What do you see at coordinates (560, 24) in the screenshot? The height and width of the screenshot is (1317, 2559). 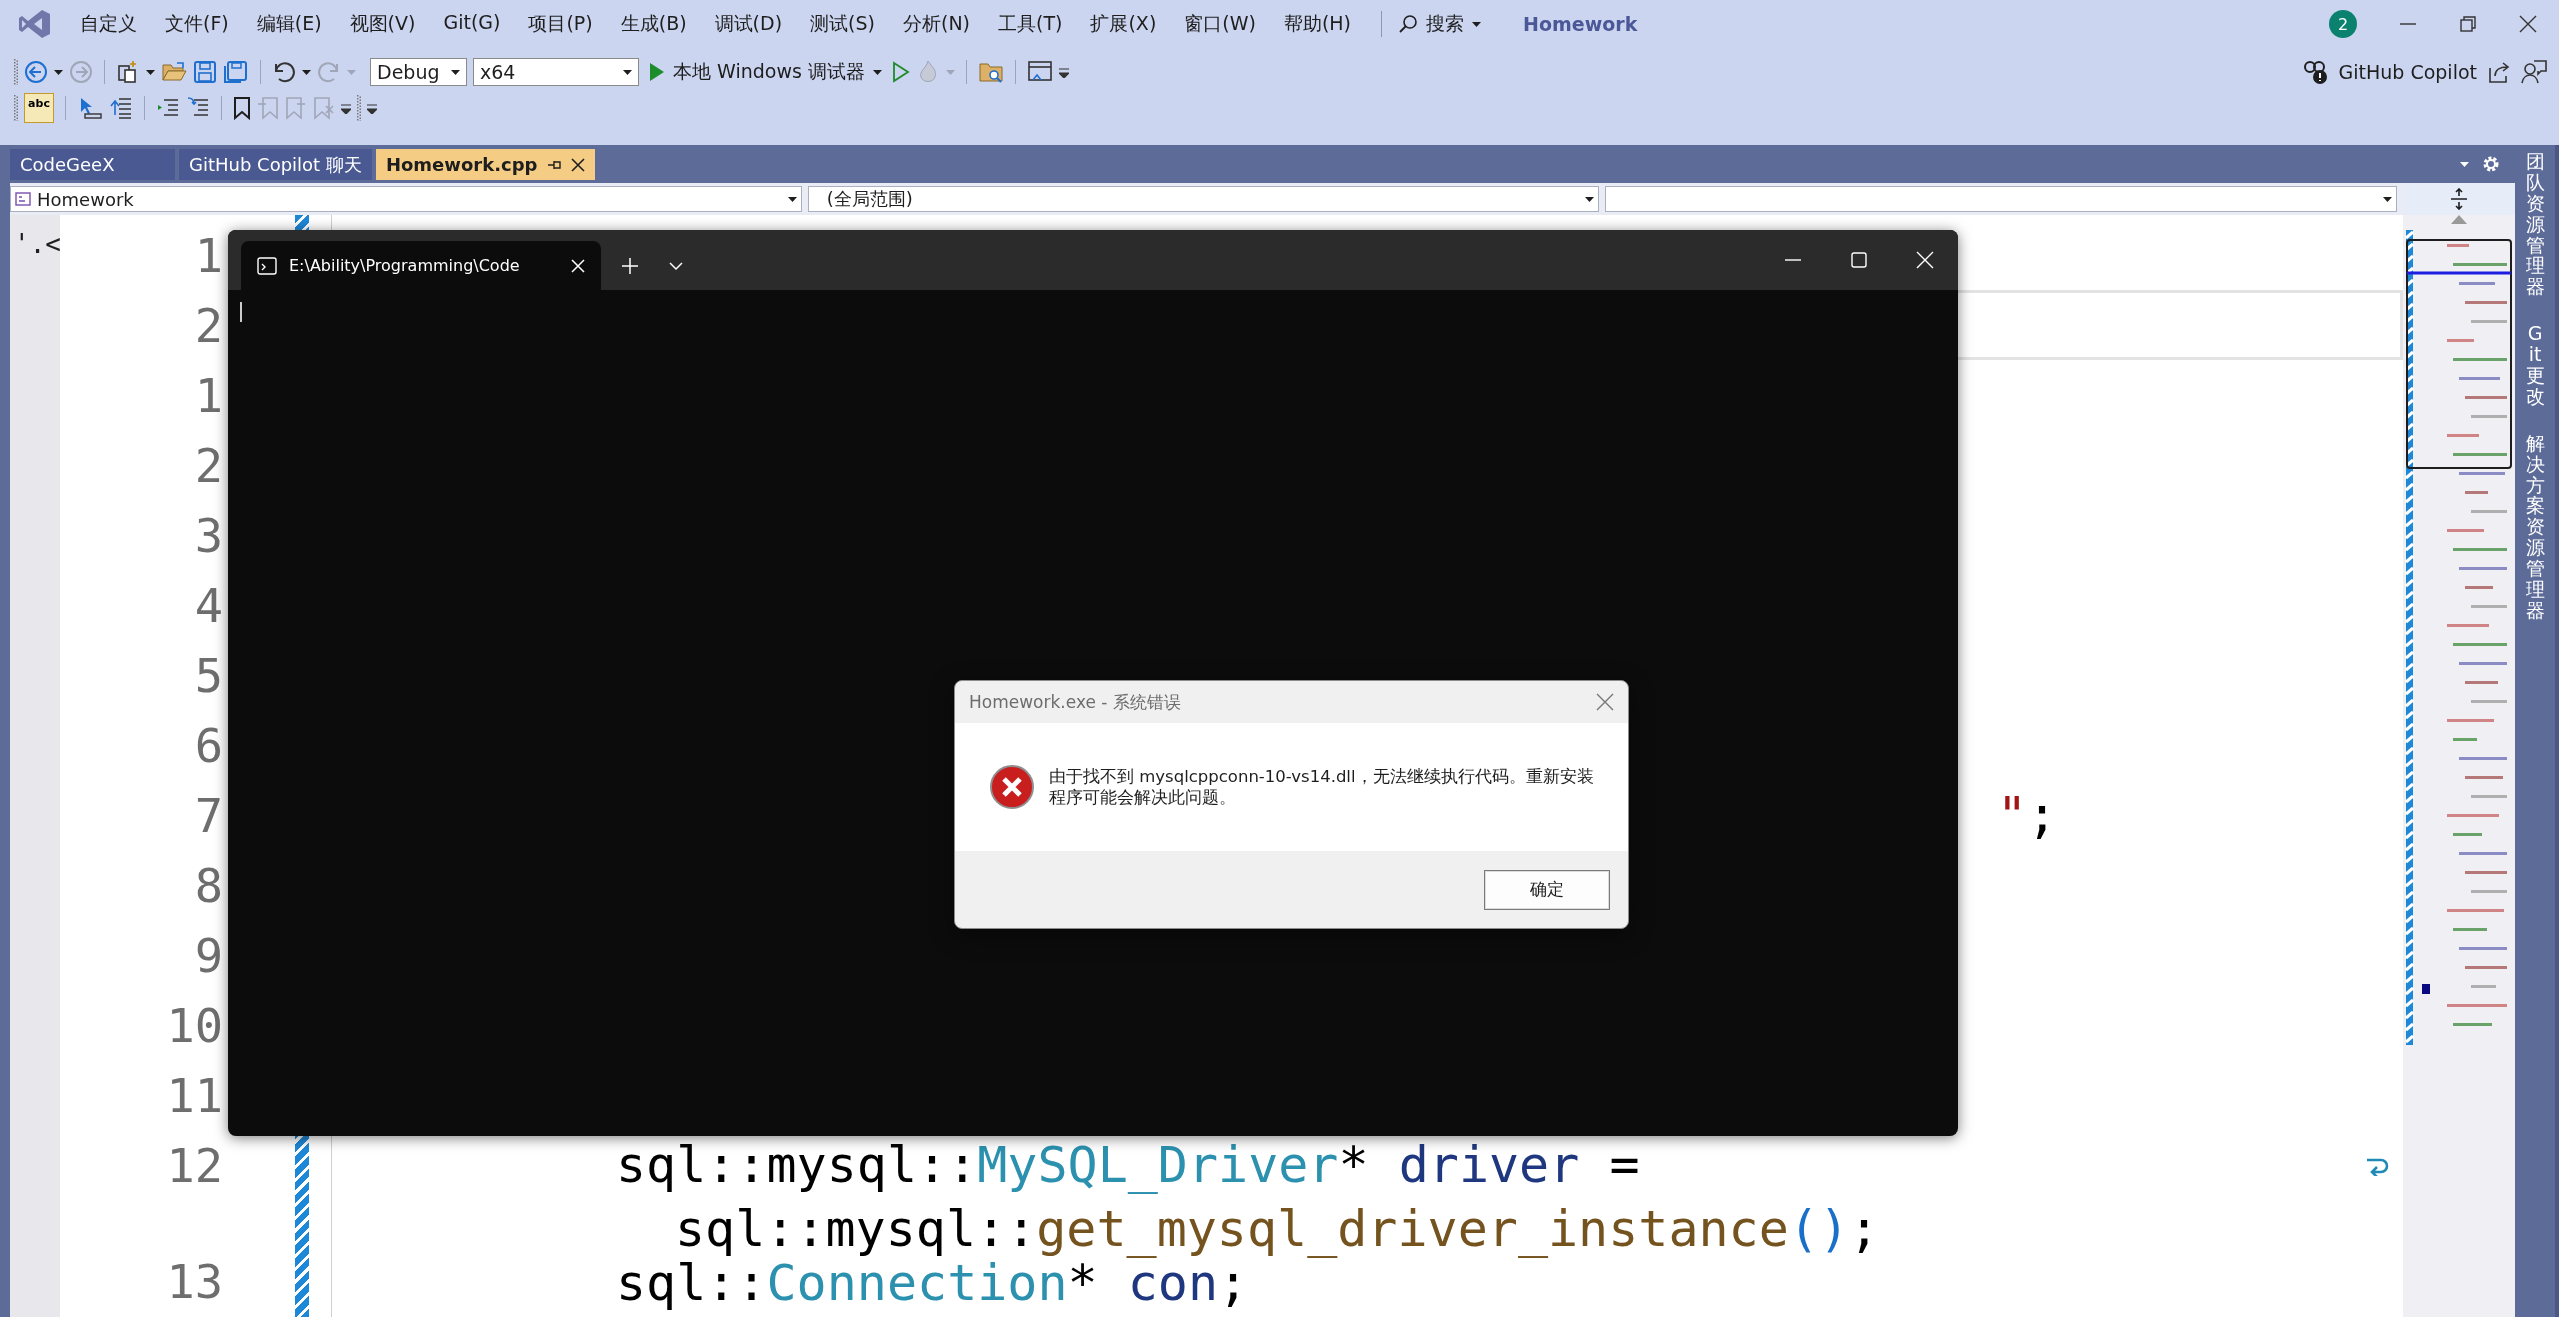 I see `menu-item: 项目(P)` at bounding box center [560, 24].